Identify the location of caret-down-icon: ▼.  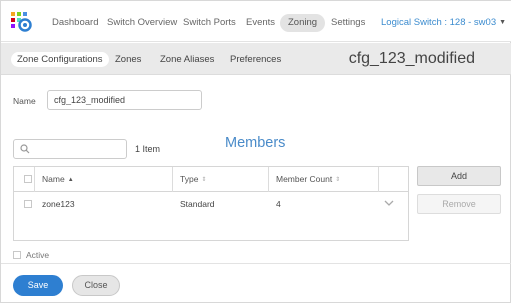
(503, 22).